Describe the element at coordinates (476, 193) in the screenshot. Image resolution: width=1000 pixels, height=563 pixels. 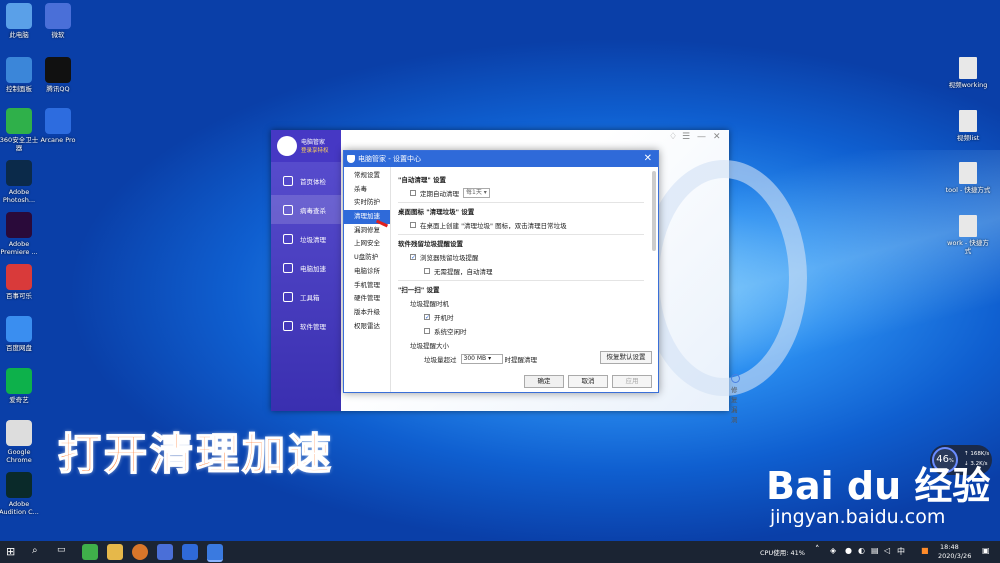
I see `auto-clean-interval-select: 每1天 ▾` at that location.